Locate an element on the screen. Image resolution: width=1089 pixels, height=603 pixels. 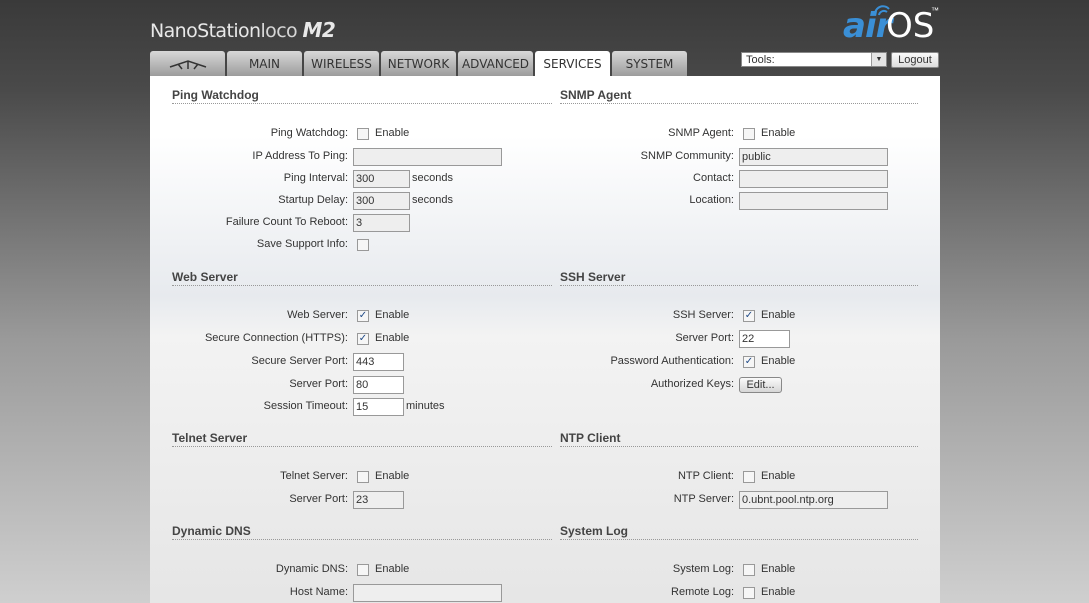
tab-home-logo is located at coordinates (187, 63).